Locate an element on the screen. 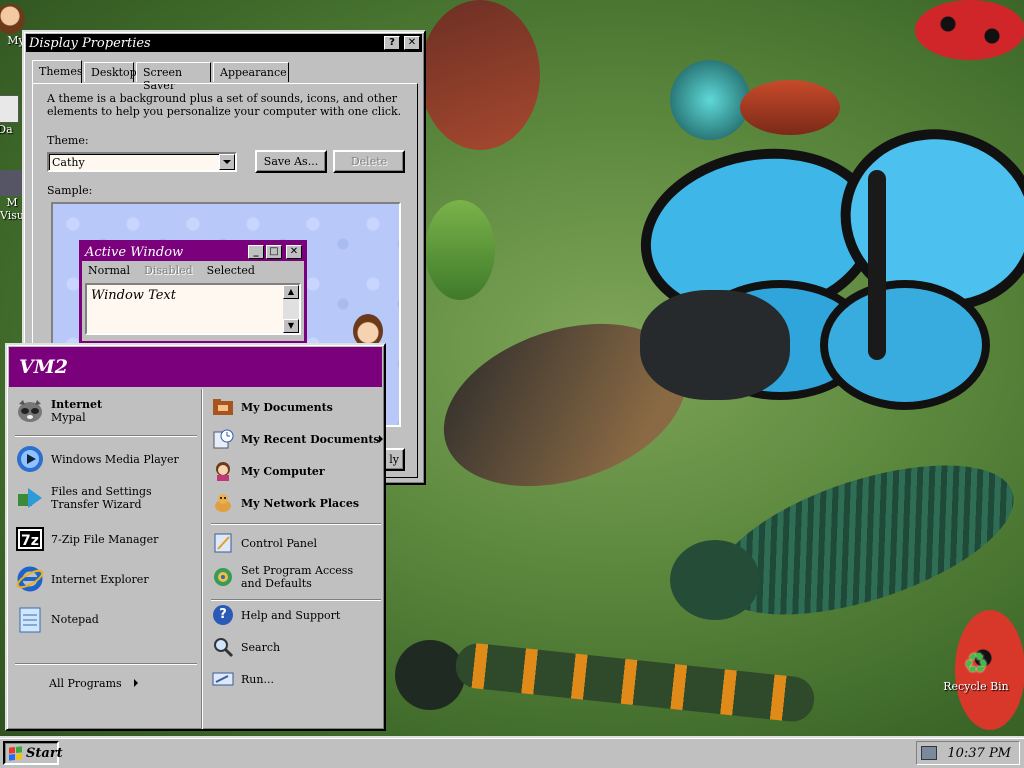  sample-menubar: Normal Disabled Selected is located at coordinates (193, 270).